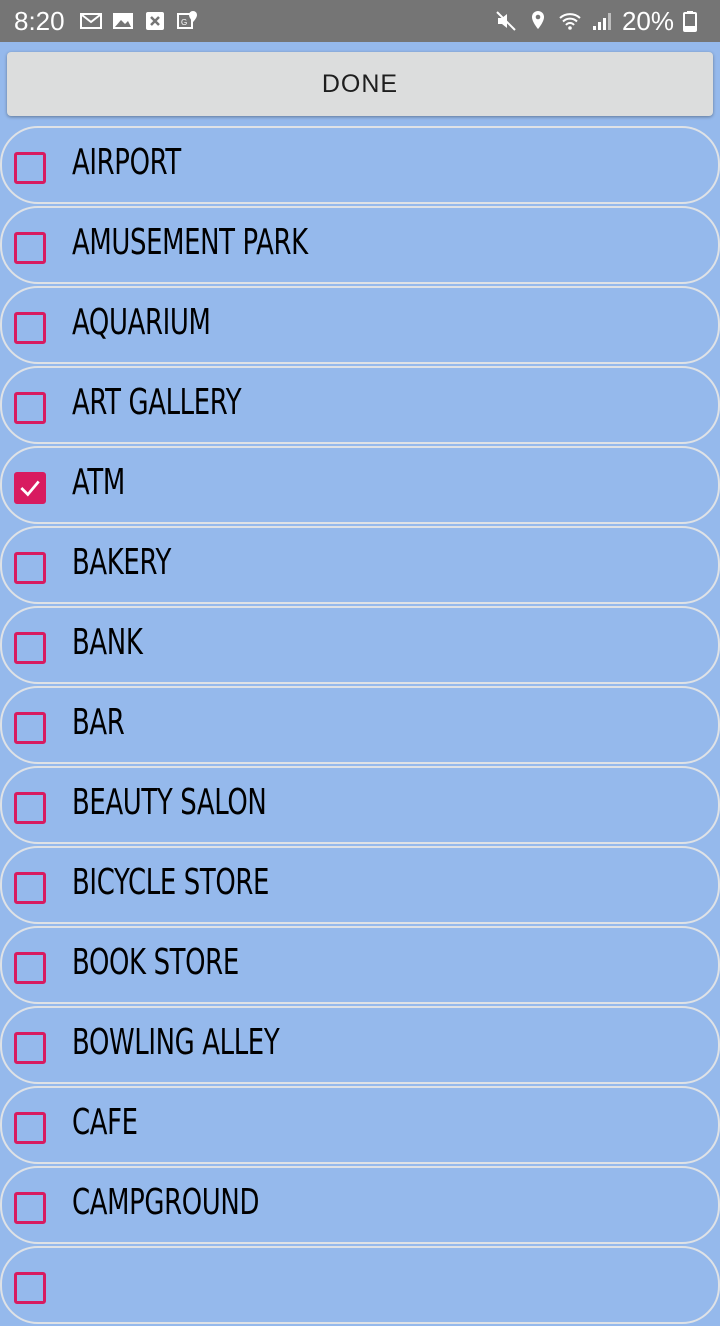 The image size is (720, 1326). I want to click on list-item-label: BAKERY, so click(121, 562).